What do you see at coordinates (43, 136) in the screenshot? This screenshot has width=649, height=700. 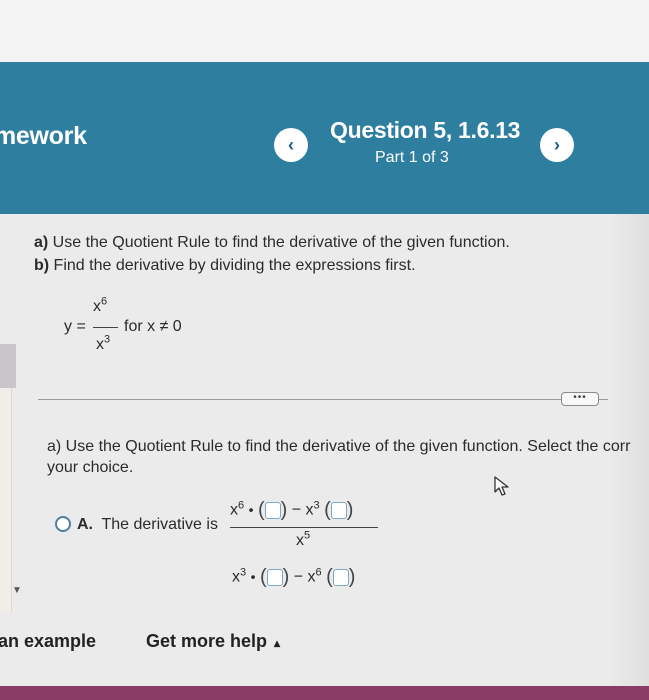 I see `homework-title: mework` at bounding box center [43, 136].